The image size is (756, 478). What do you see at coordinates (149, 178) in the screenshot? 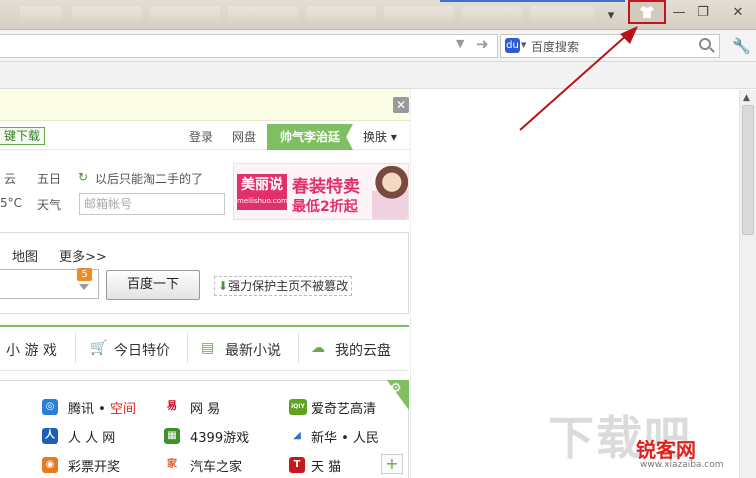
I see `weather-tip: 以后只能淘二手的了` at bounding box center [149, 178].